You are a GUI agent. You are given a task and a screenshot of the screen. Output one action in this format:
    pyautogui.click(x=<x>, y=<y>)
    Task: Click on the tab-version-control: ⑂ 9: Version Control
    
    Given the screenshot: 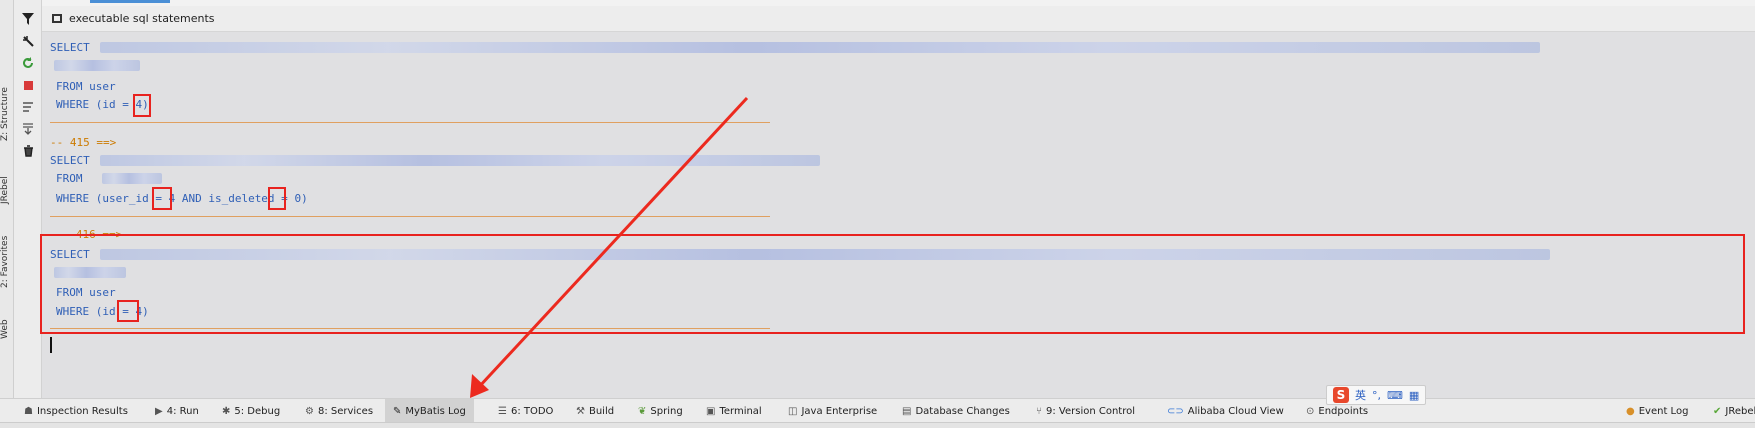 What is the action you would take?
    pyautogui.click(x=1085, y=411)
    